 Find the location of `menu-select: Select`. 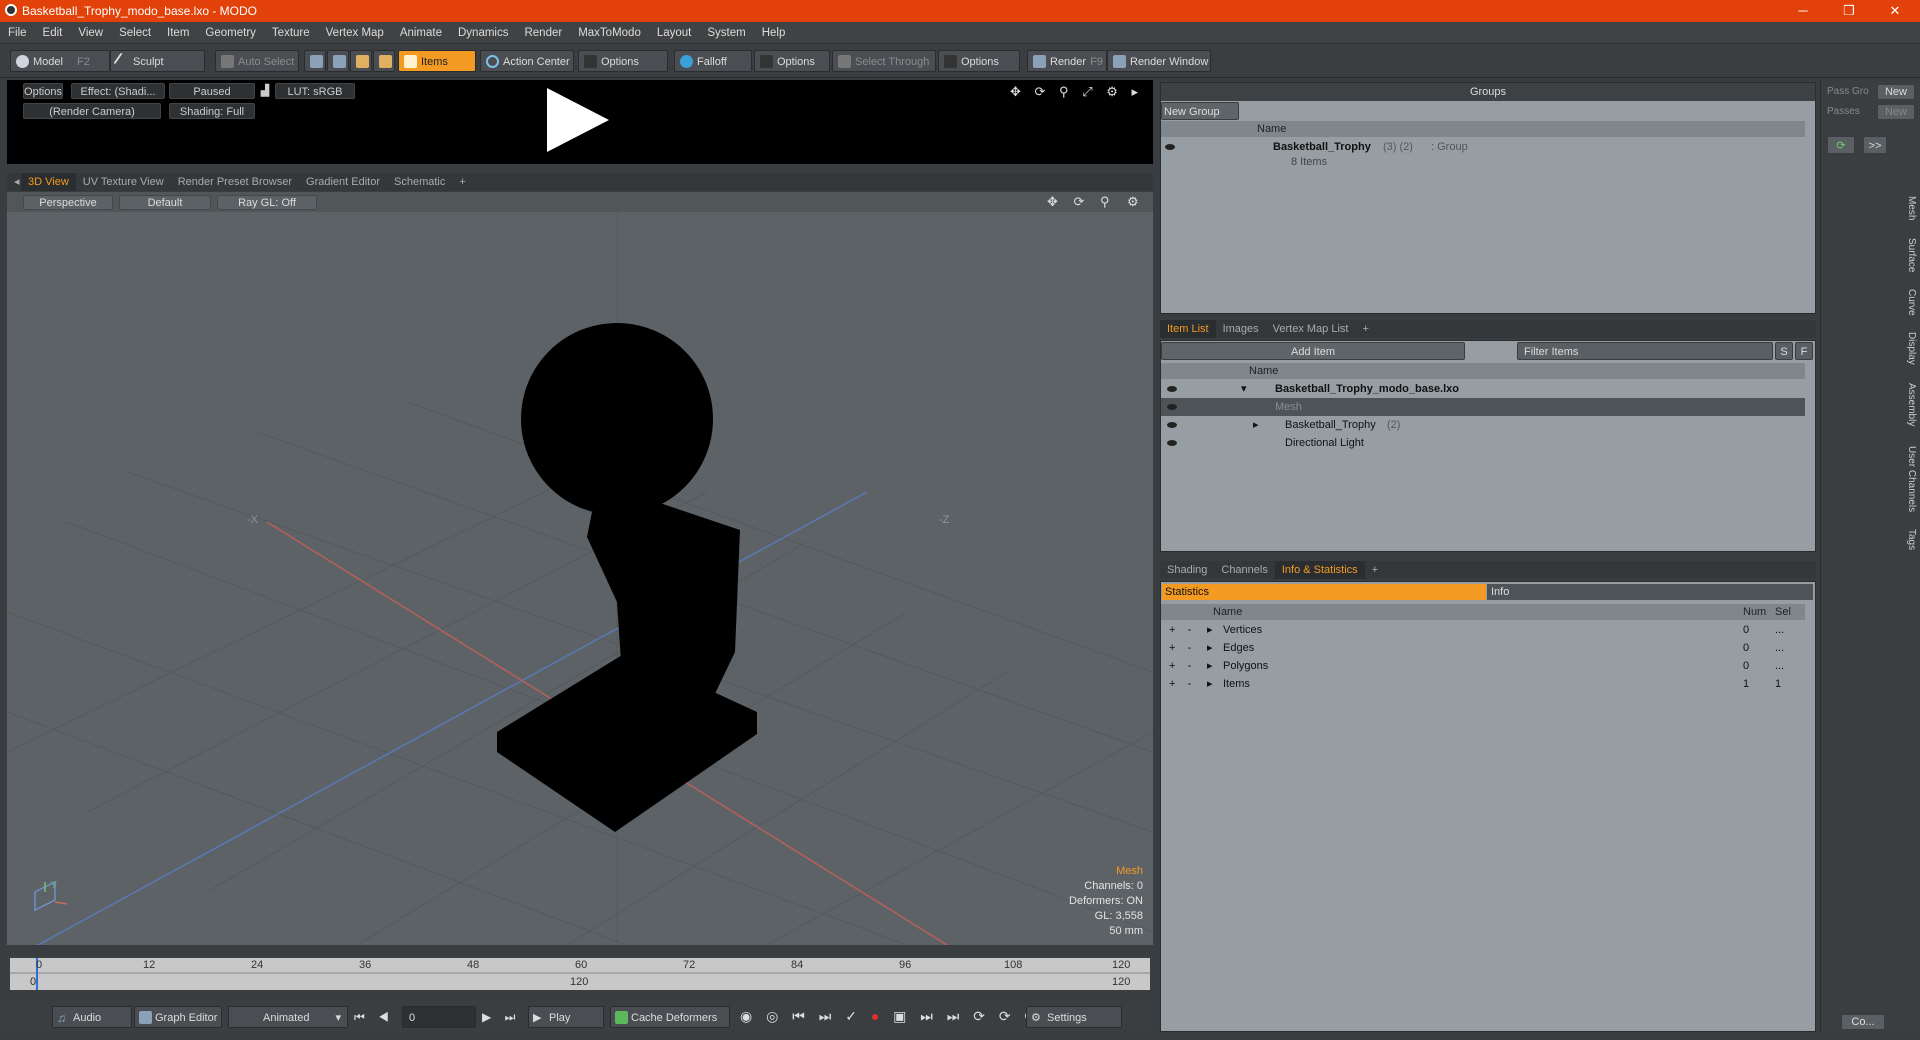

menu-select: Select is located at coordinates (135, 33).